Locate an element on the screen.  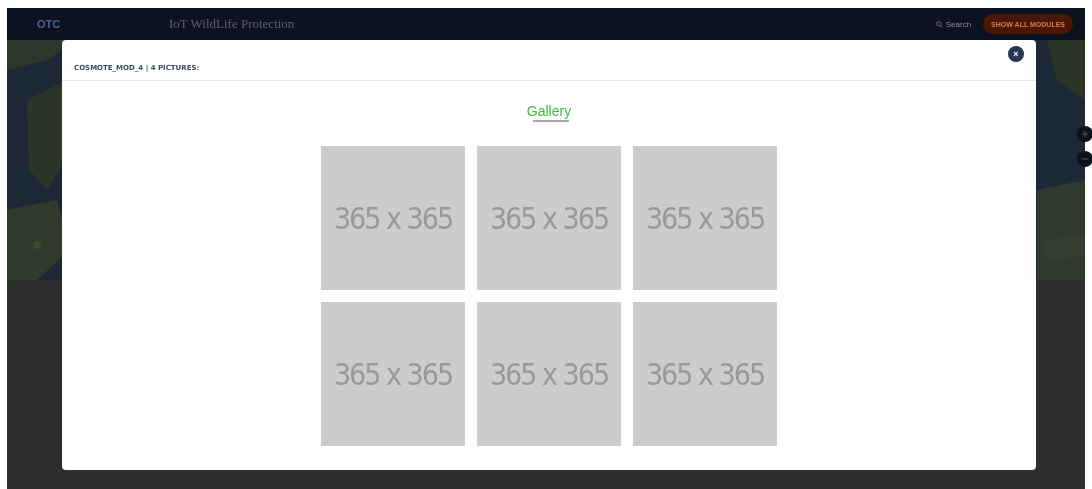
close-button: × is located at coordinates (1016, 54).